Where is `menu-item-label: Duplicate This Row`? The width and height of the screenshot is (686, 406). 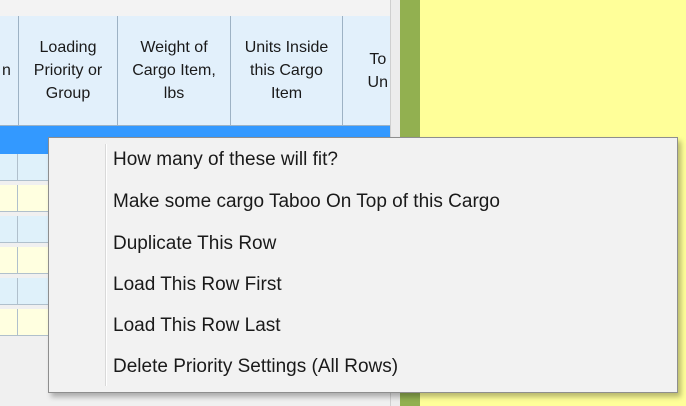 menu-item-label: Duplicate This Row is located at coordinates (195, 243).